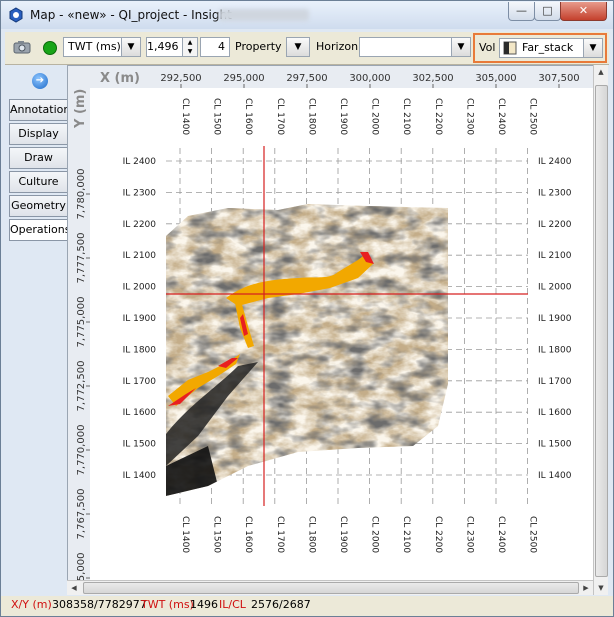 This screenshot has width=614, height=617. I want to click on tab-geometry: Geometry, so click(38, 206).